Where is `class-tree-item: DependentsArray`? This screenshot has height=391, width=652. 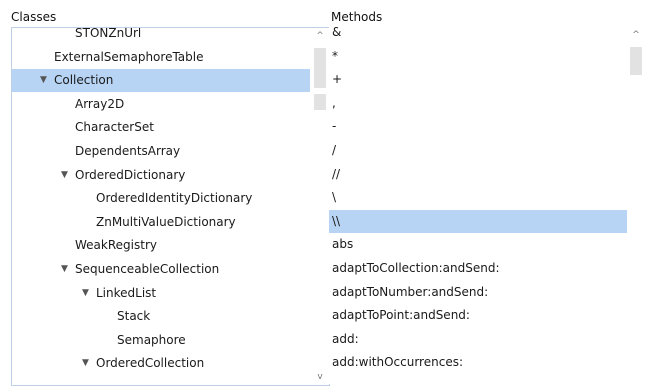
class-tree-item: DependentsArray is located at coordinates (161, 151).